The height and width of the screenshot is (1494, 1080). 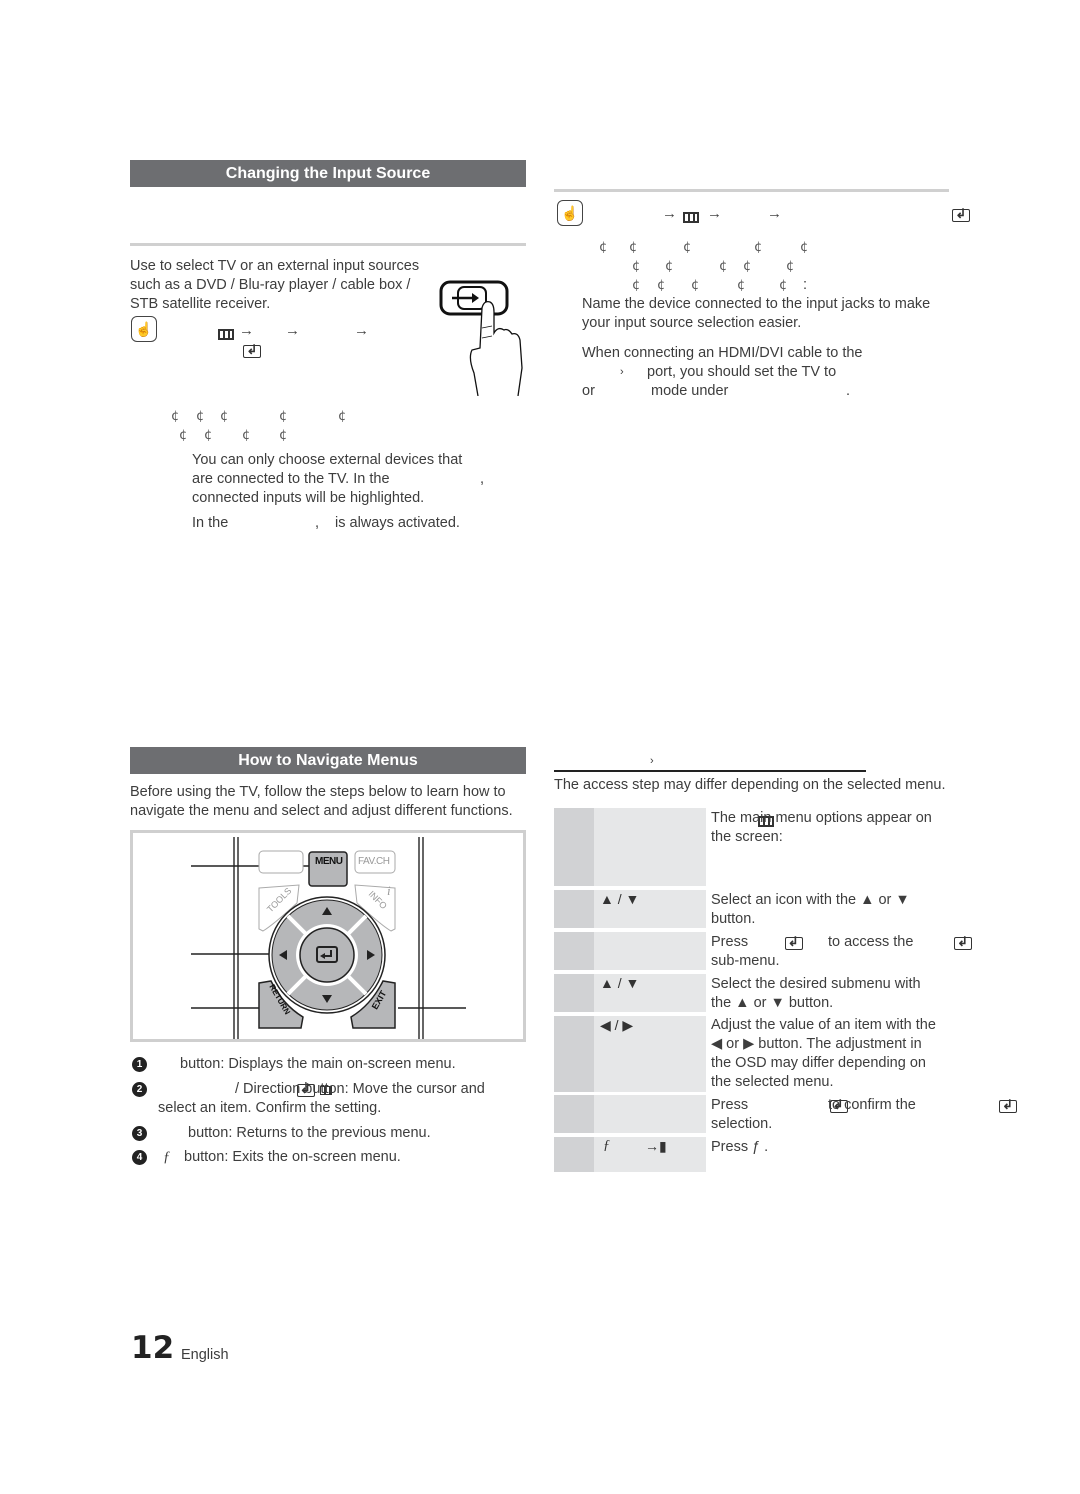 What do you see at coordinates (692, 323) in the screenshot?
I see `edit-name-desc-line: your input source selection easier.` at bounding box center [692, 323].